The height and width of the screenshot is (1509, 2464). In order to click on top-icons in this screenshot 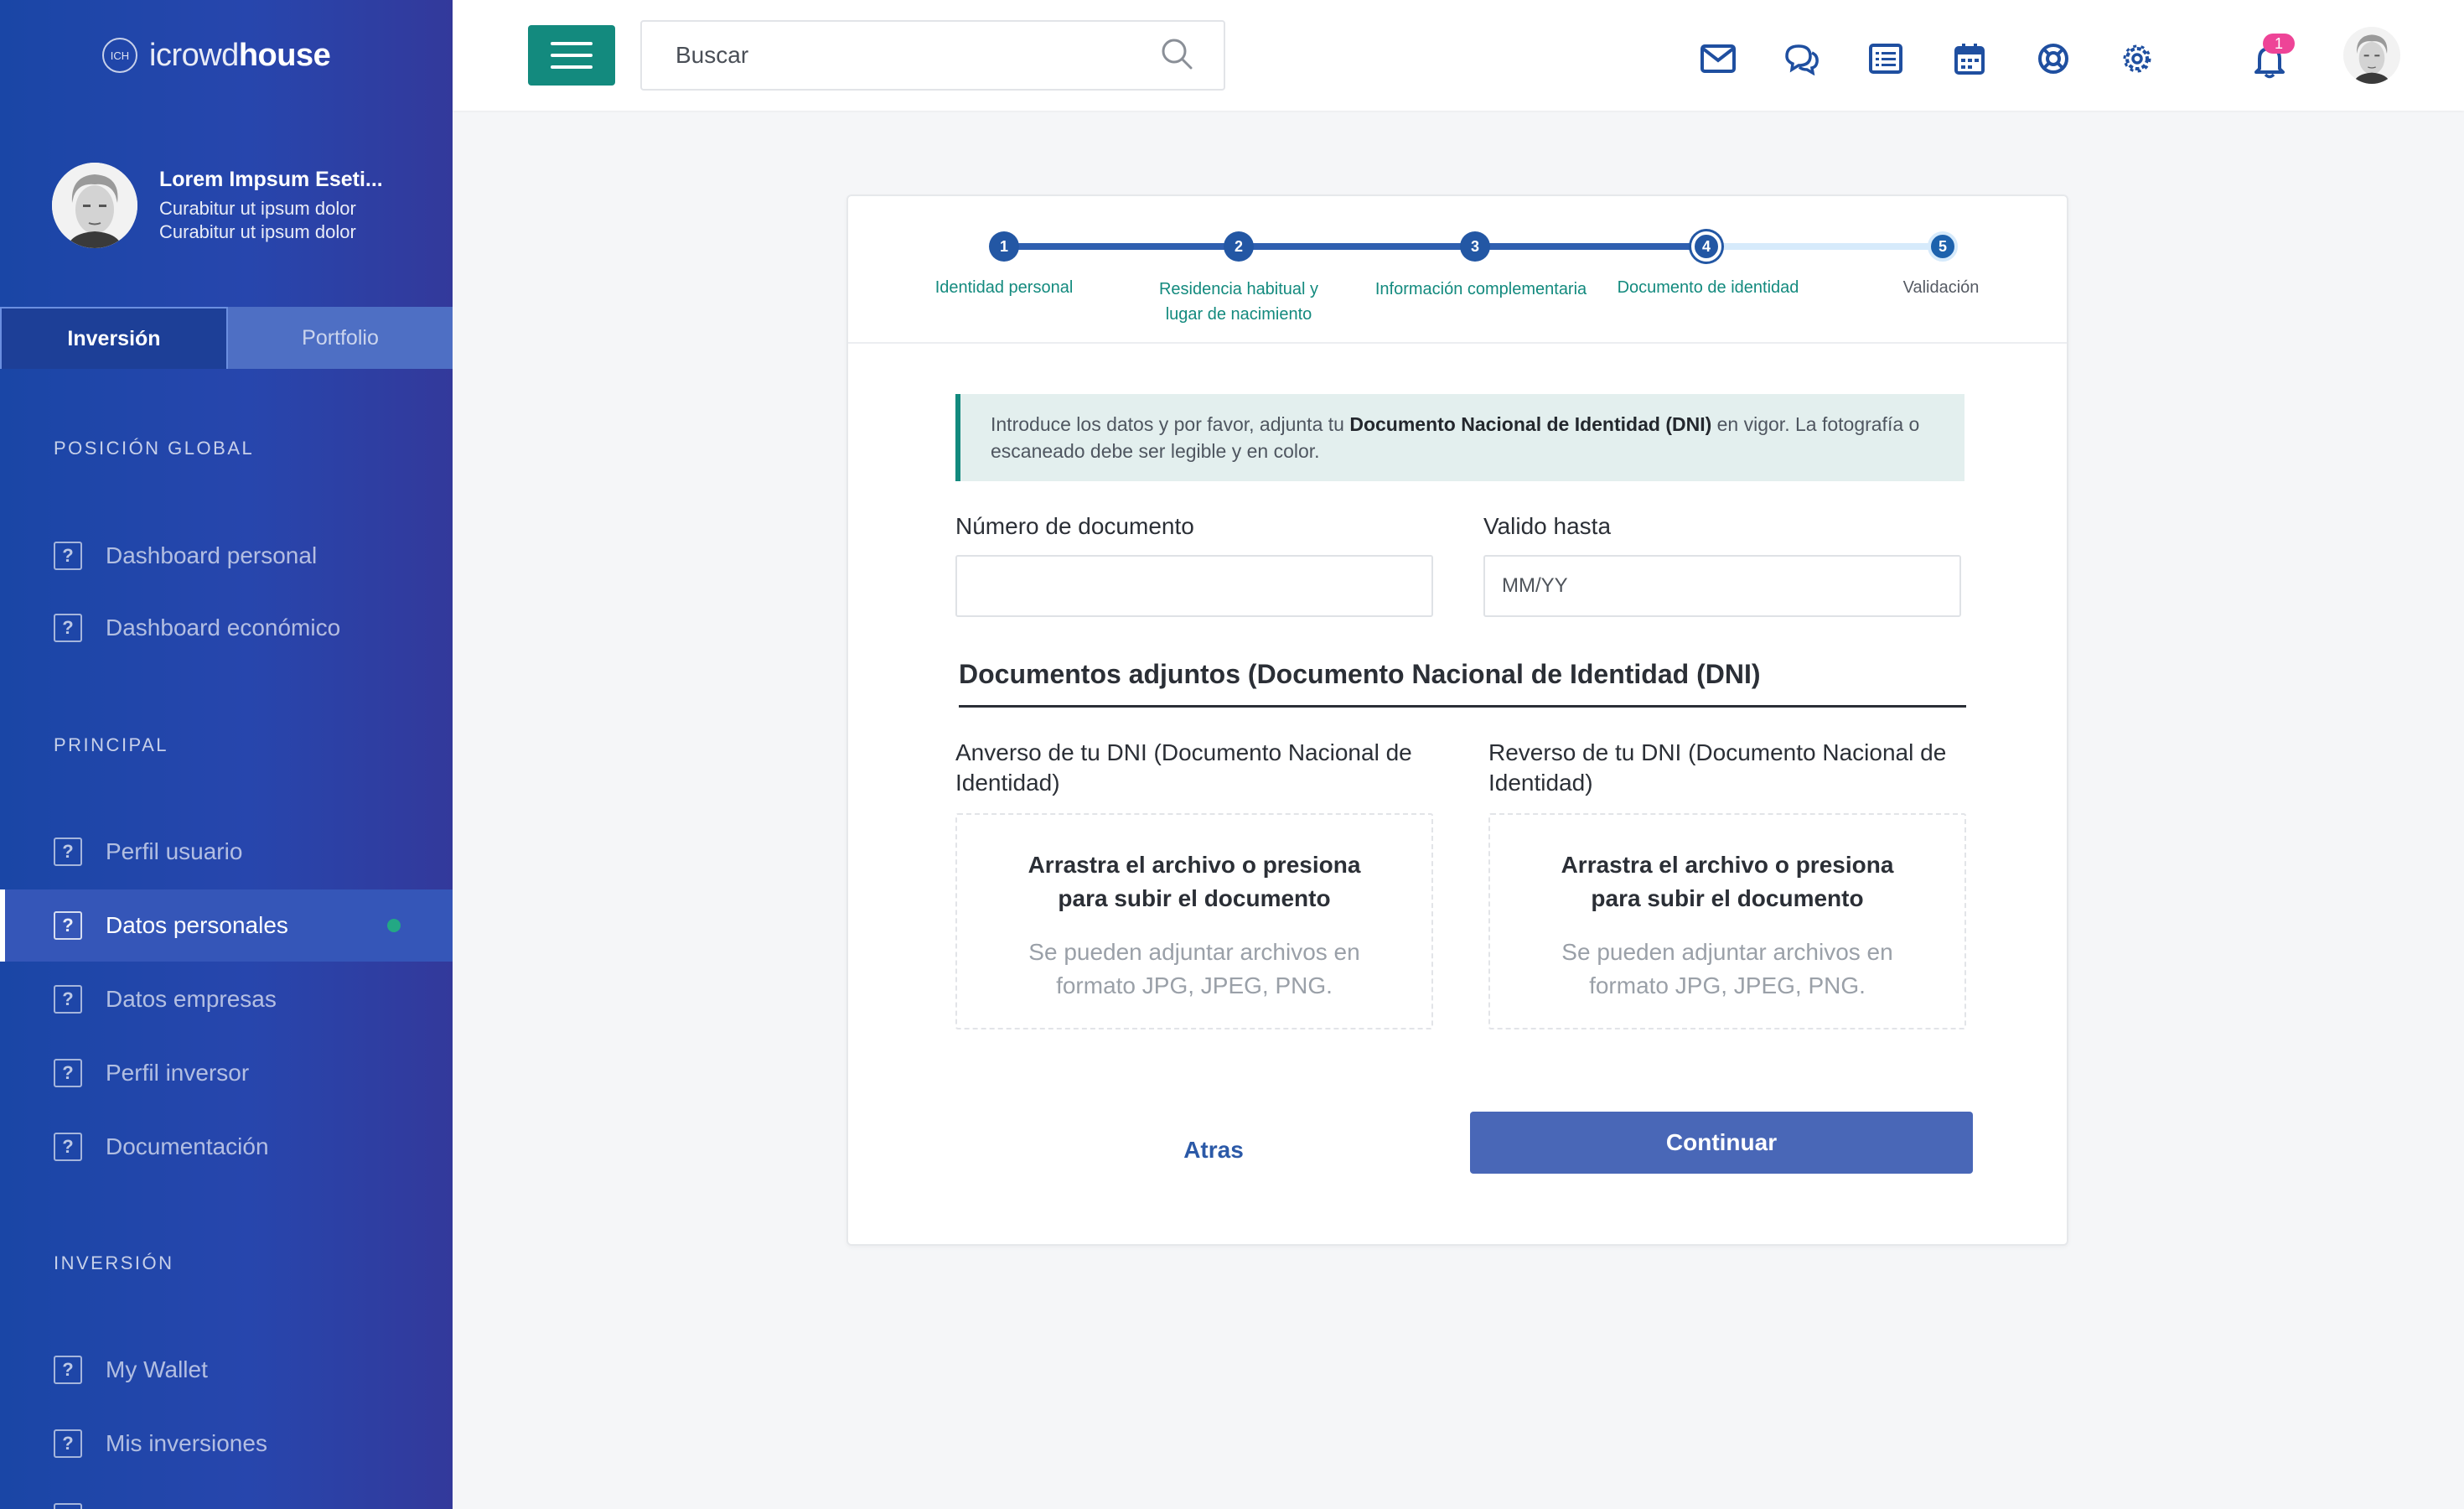, I will do `click(1951, 58)`.